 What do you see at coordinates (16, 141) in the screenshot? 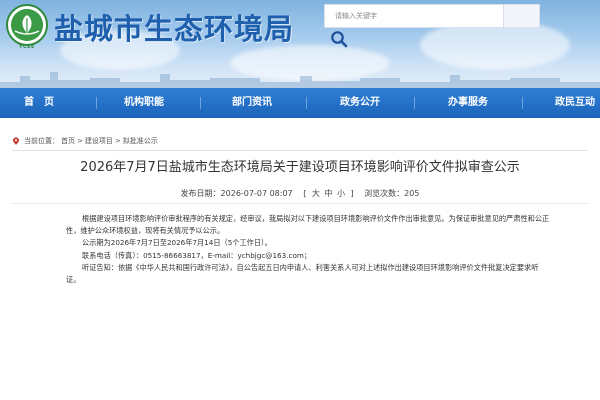
I see `location-pin-icon` at bounding box center [16, 141].